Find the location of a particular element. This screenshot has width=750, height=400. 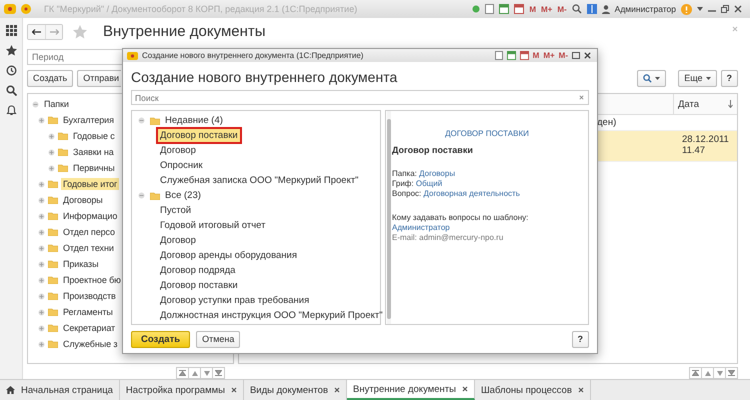

bell-icon is located at coordinates (11, 110).